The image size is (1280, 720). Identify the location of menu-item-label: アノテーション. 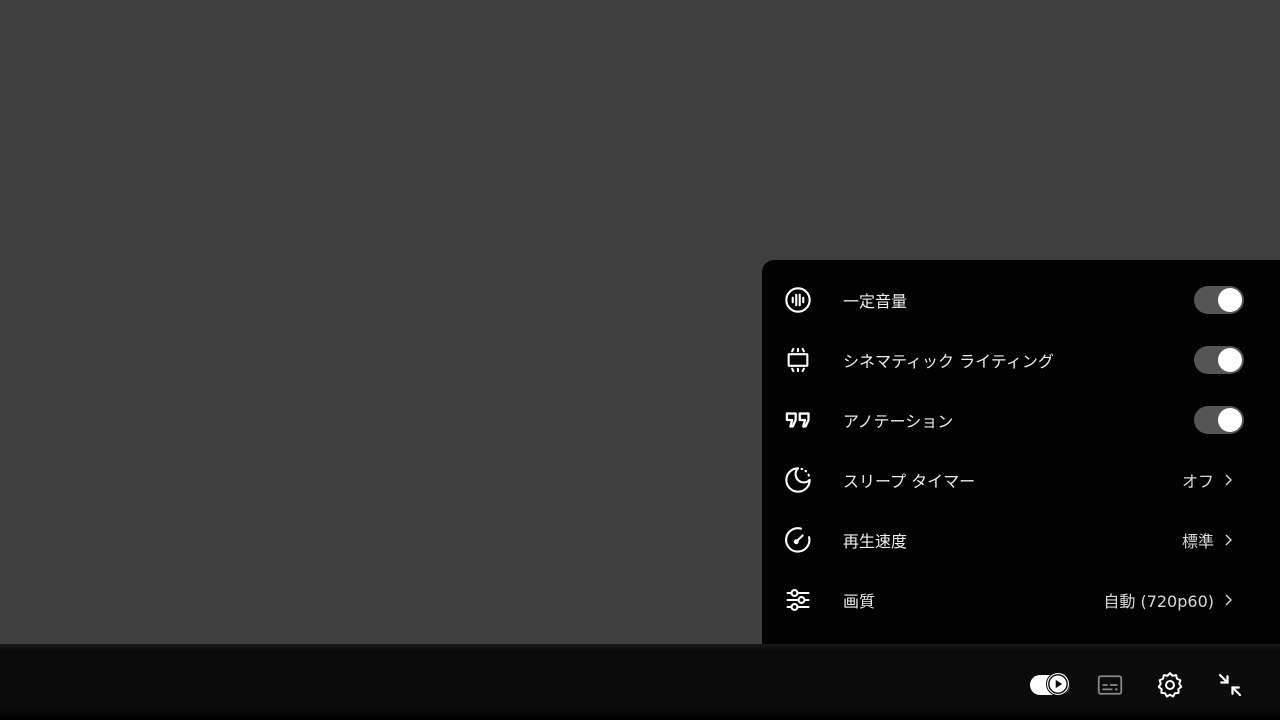
(898, 421).